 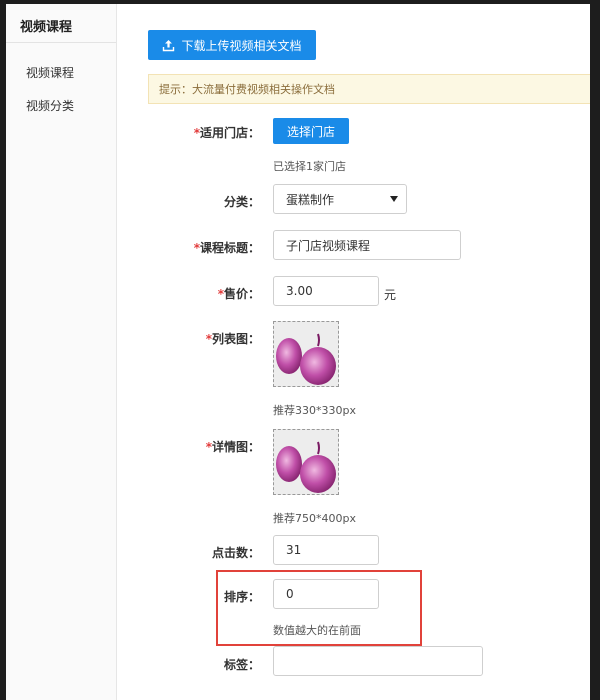 I want to click on sort-input: 0, so click(x=326, y=594).